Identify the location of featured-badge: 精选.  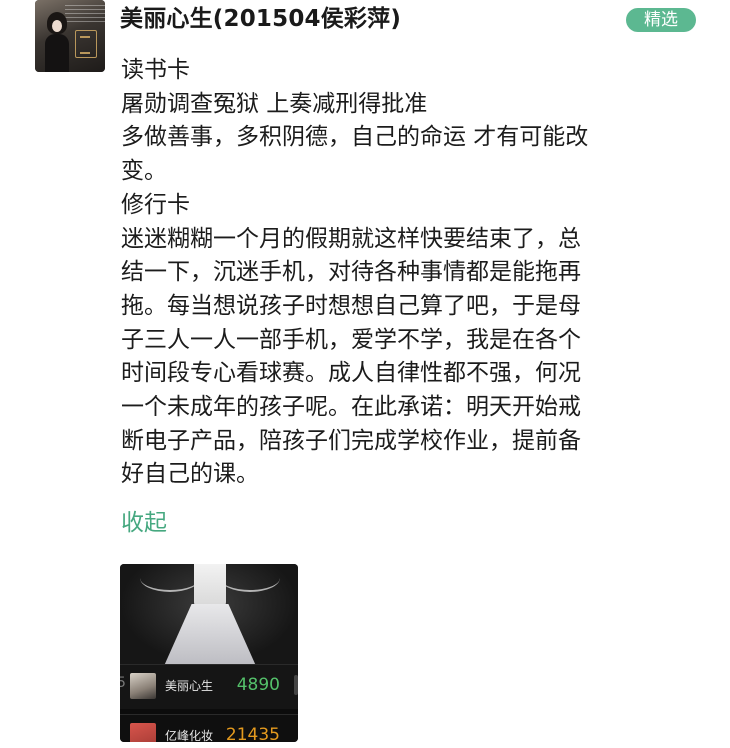
(661, 20).